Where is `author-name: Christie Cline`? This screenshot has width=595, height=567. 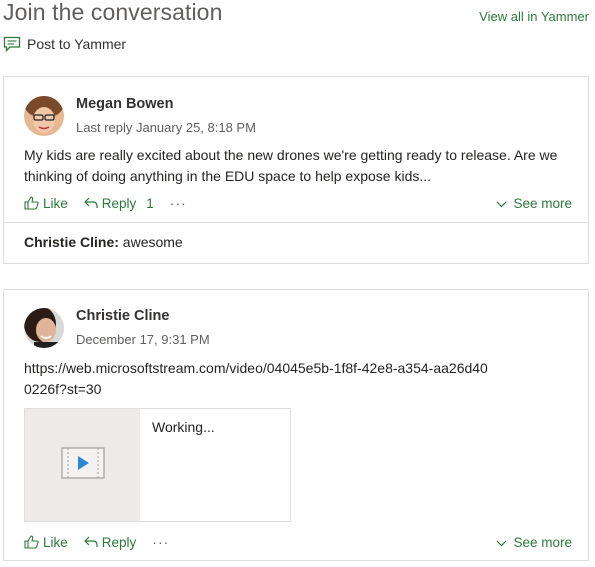 author-name: Christie Cline is located at coordinates (122, 316).